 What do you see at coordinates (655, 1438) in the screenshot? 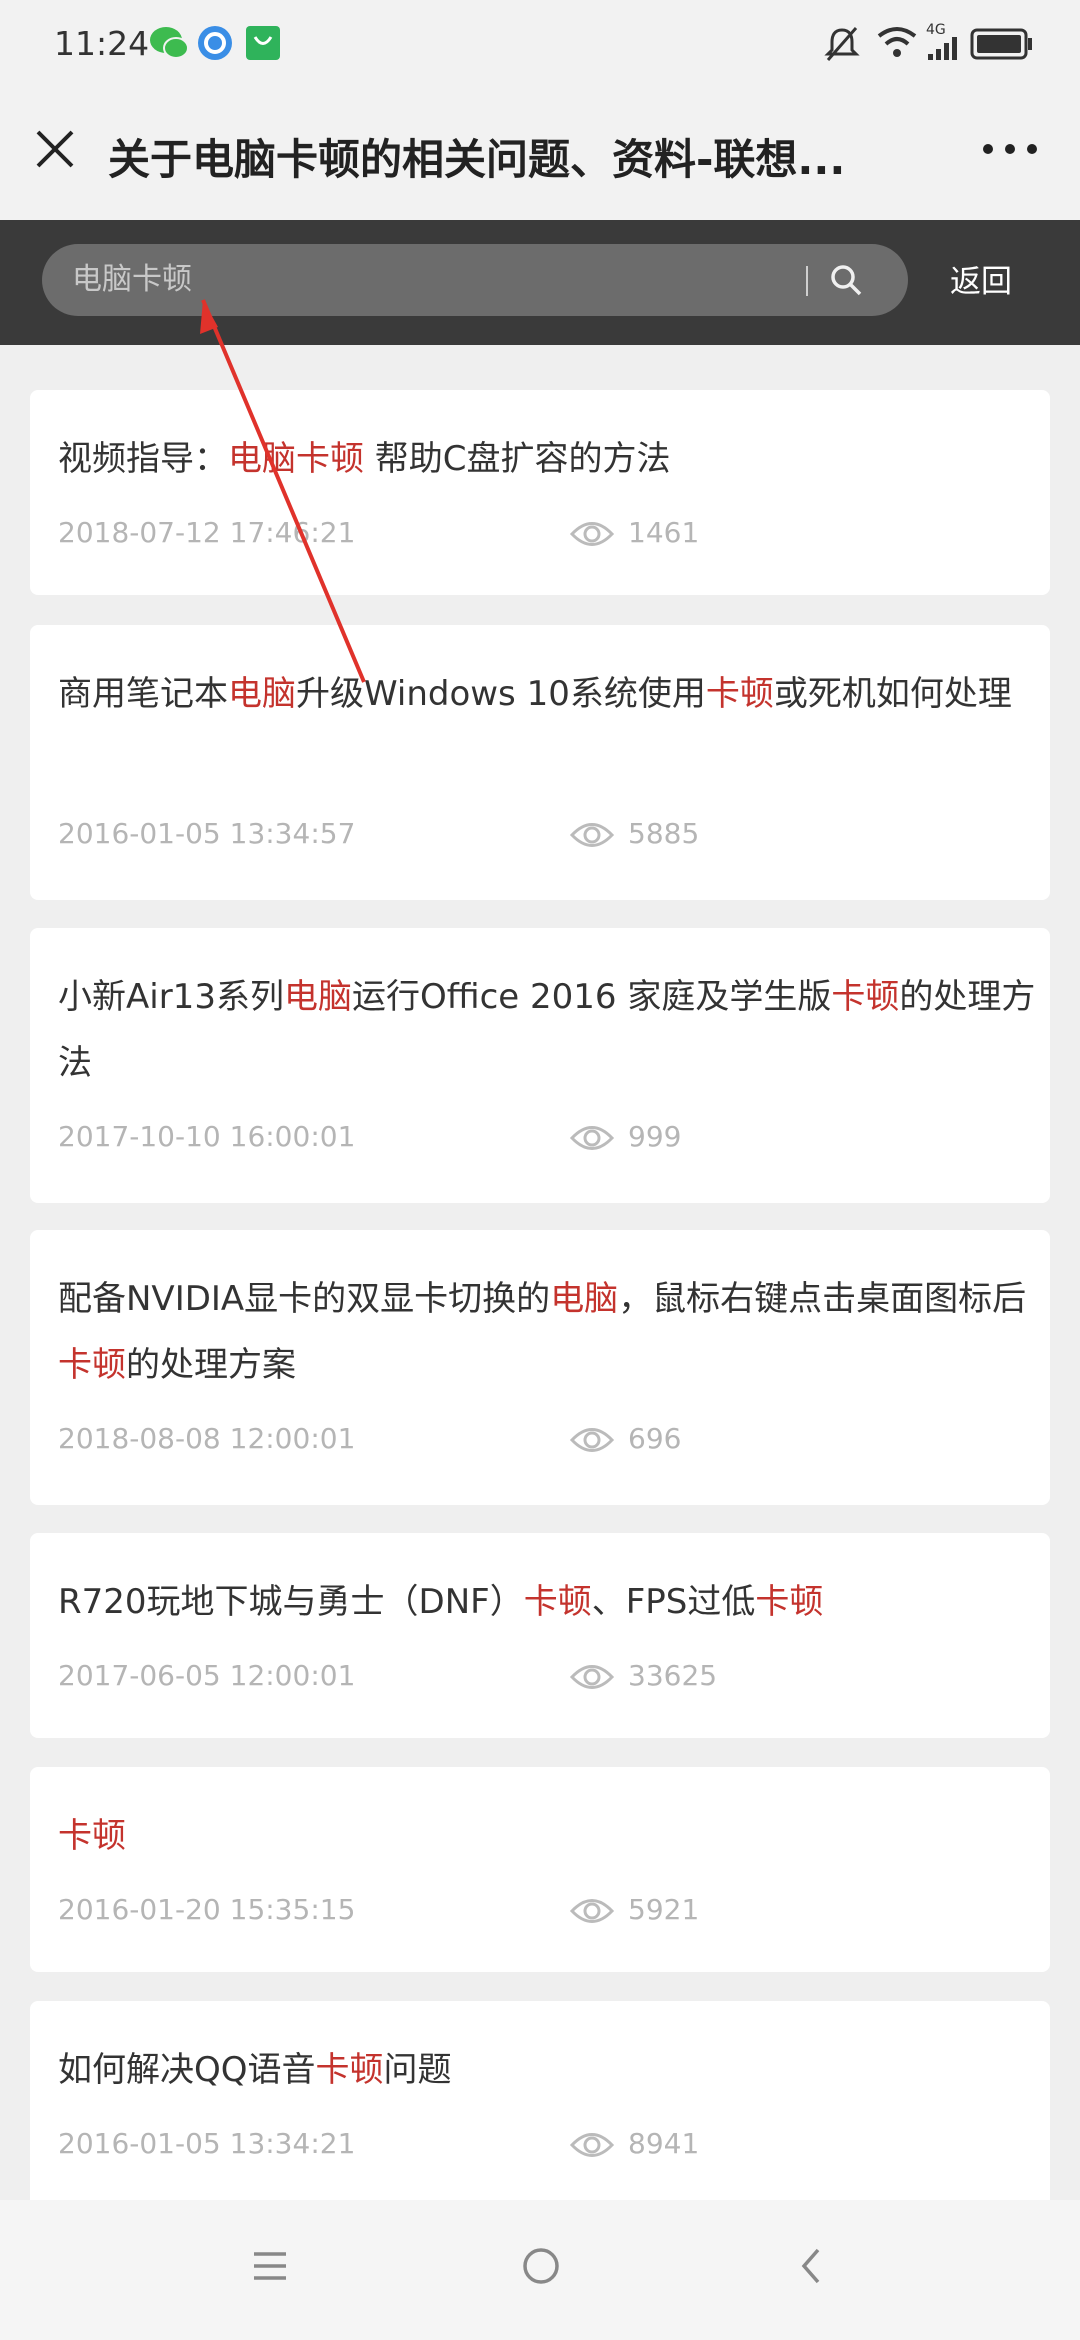
I see `view-count: 696` at bounding box center [655, 1438].